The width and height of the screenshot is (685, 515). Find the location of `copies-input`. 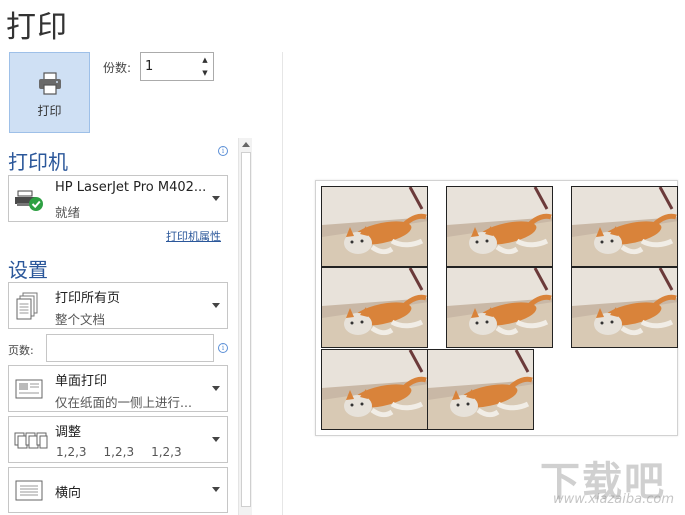

copies-input is located at coordinates (171, 66).